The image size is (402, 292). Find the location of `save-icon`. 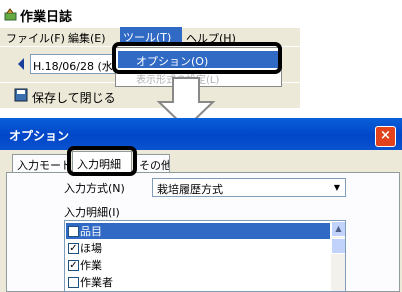

save-icon is located at coordinates (21, 95).